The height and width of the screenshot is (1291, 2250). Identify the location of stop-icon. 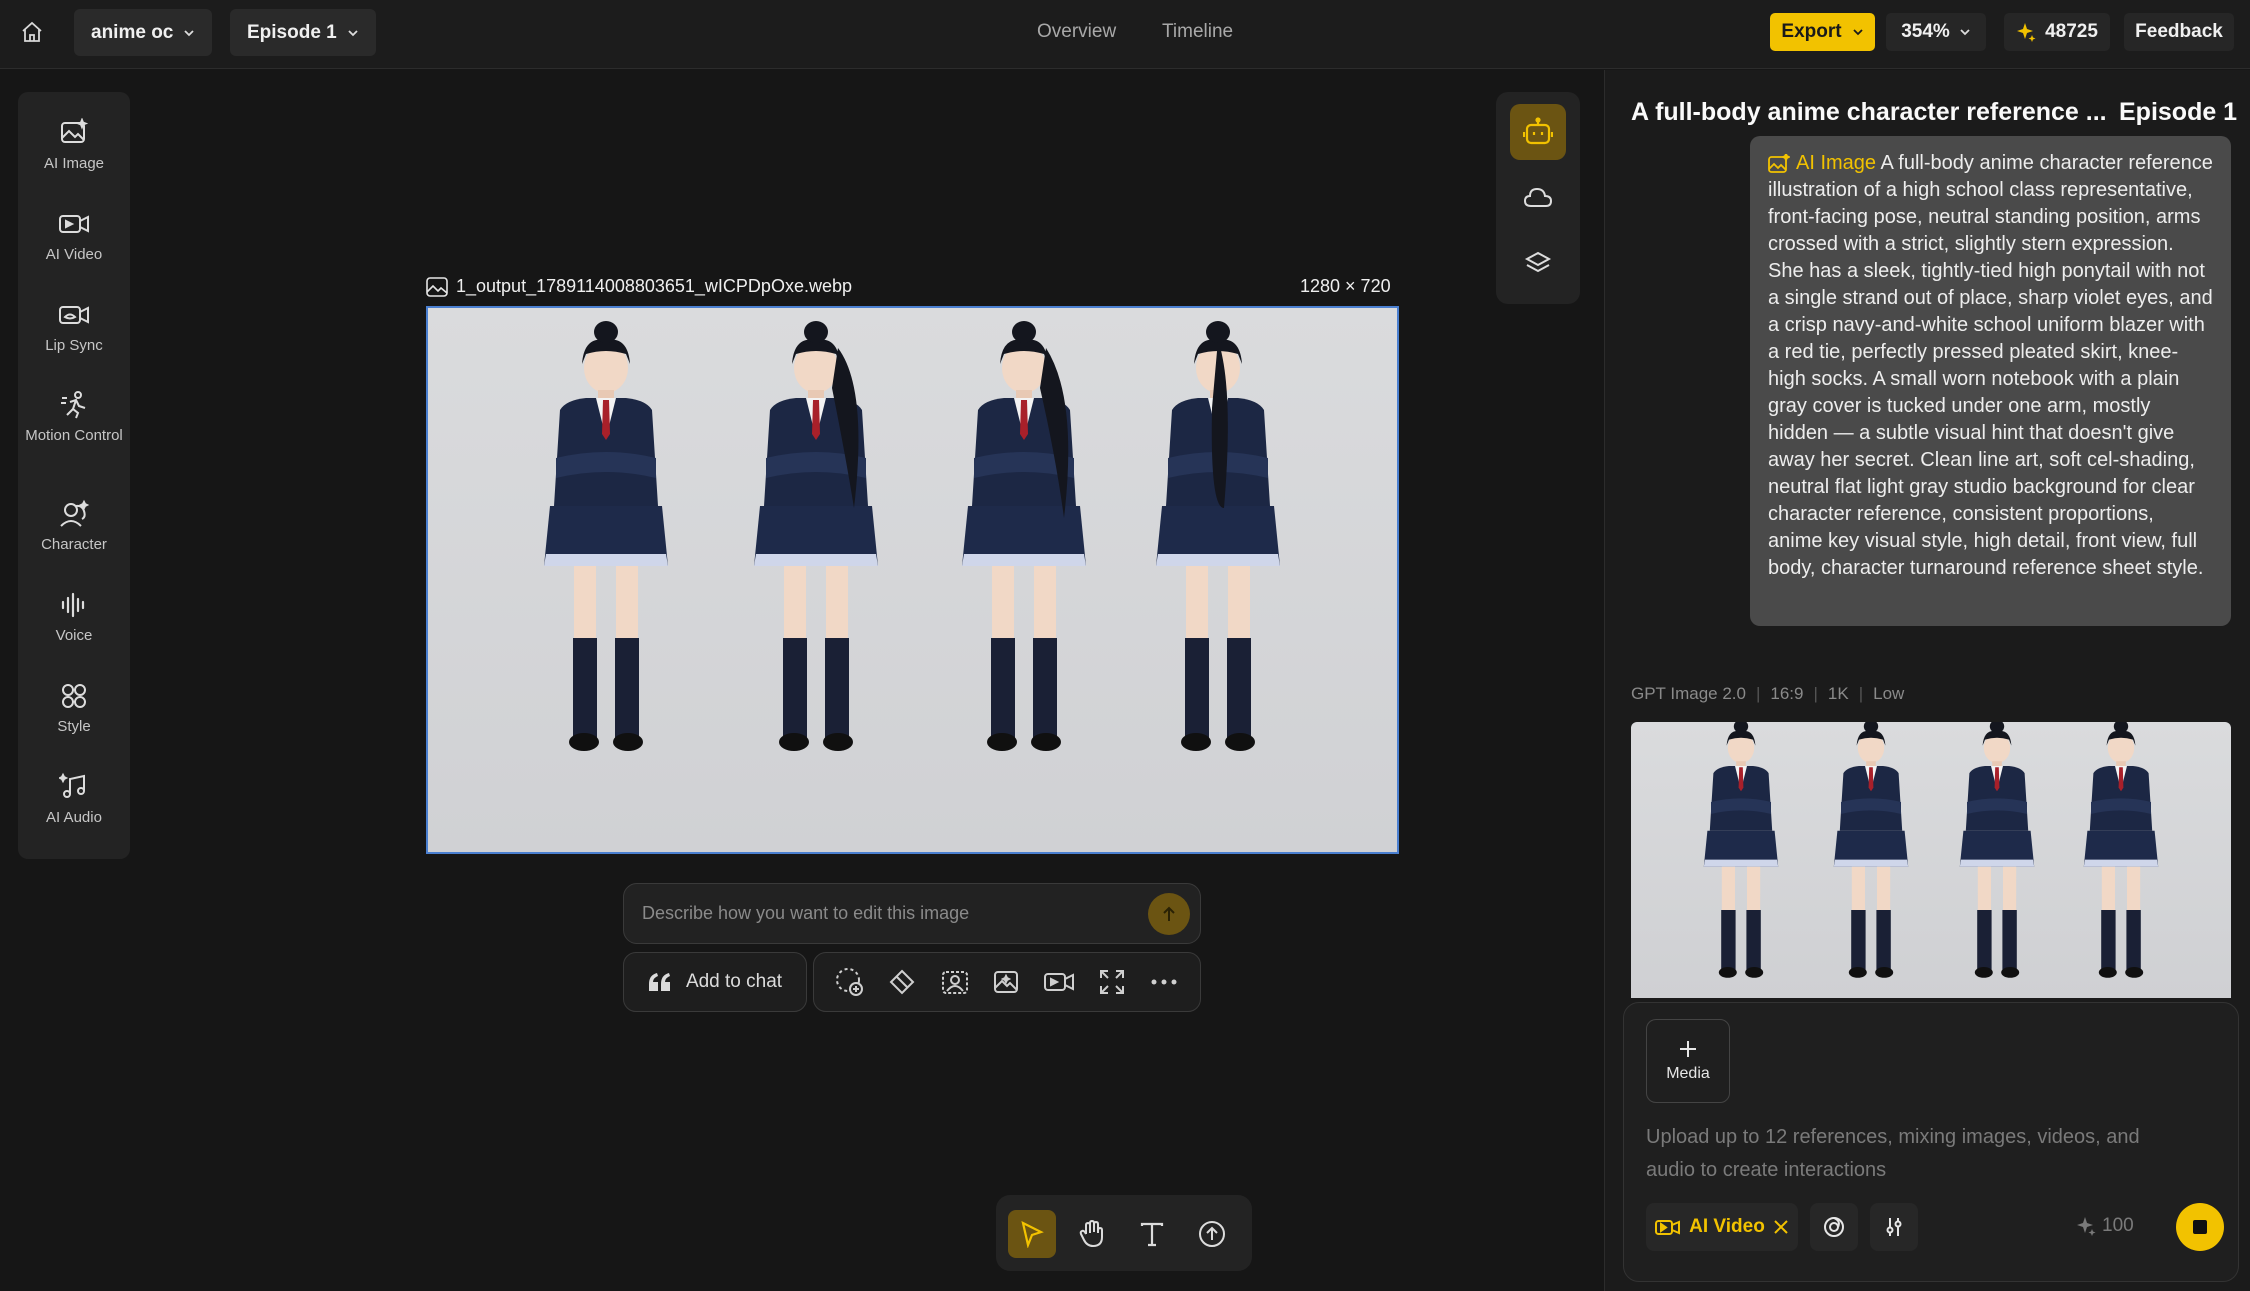
(2200, 1227).